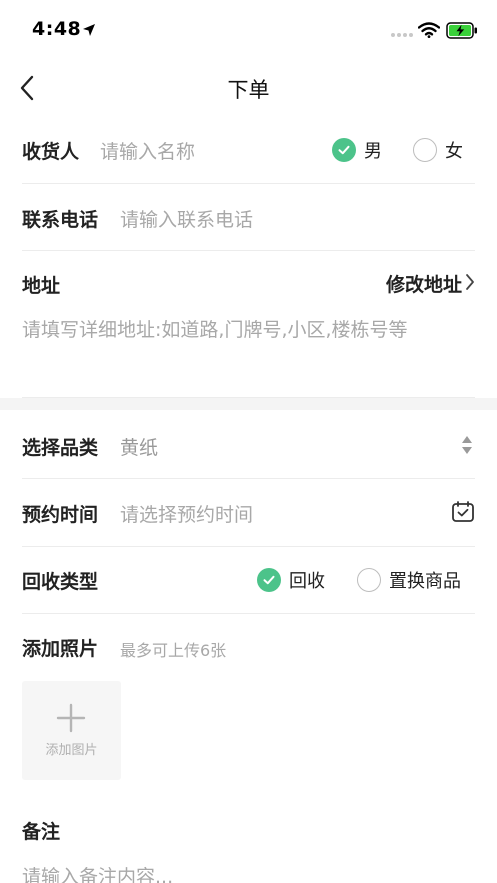 This screenshot has width=497, height=883. What do you see at coordinates (60, 515) in the screenshot?
I see `appointment-label: 预约时间` at bounding box center [60, 515].